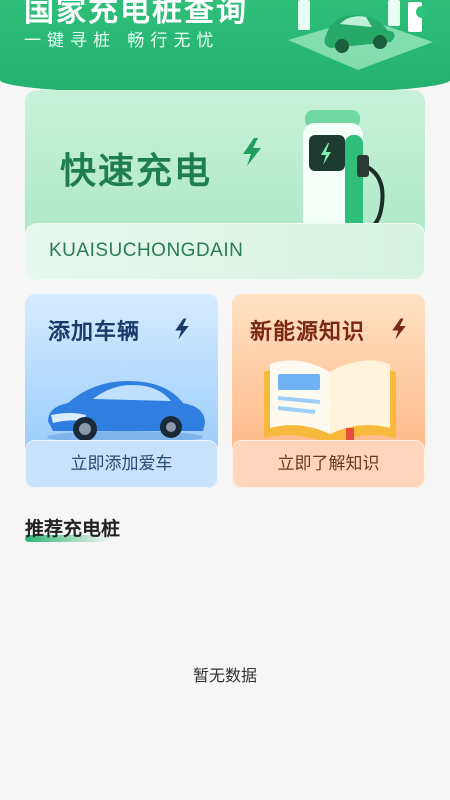  What do you see at coordinates (224, 675) in the screenshot?
I see `empty-state-text: 暂无数据` at bounding box center [224, 675].